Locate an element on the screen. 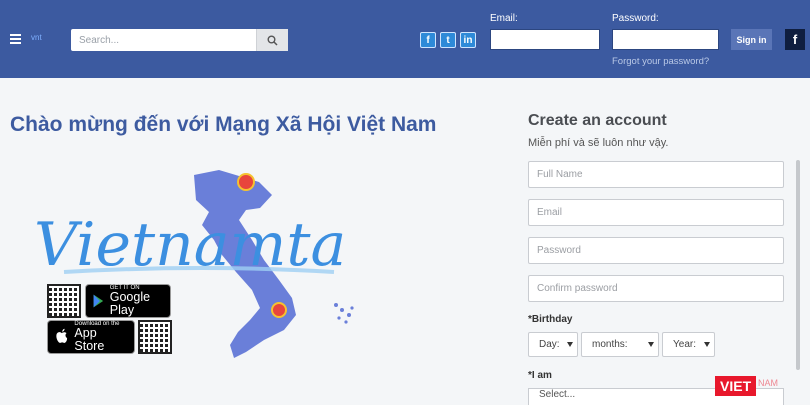 This screenshot has width=810, height=405. welcome-heading: Chào mừng đến với Mạng Xã Hội Việt Nam is located at coordinates (223, 124).